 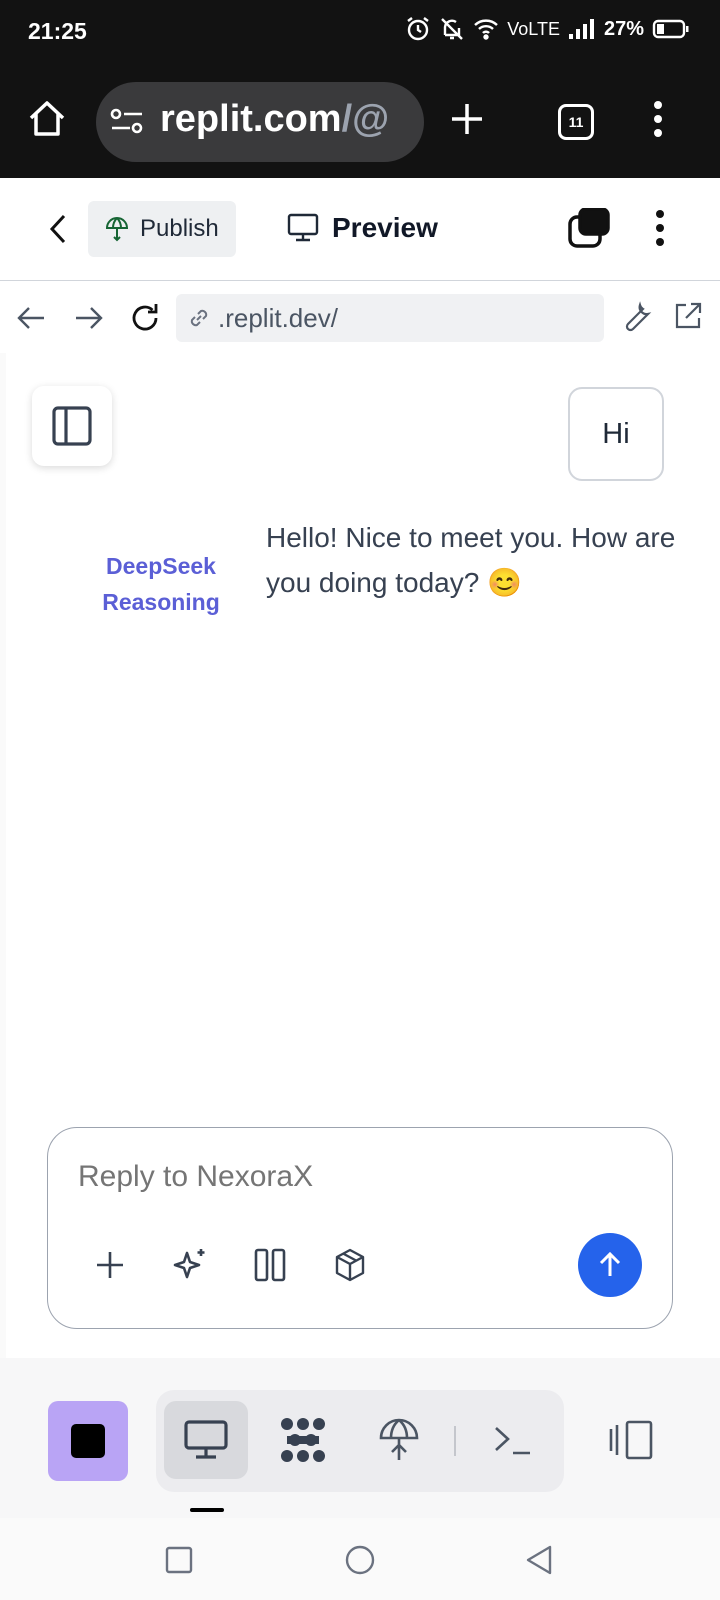 I want to click on sidebar-toggle-button, so click(x=72, y=426).